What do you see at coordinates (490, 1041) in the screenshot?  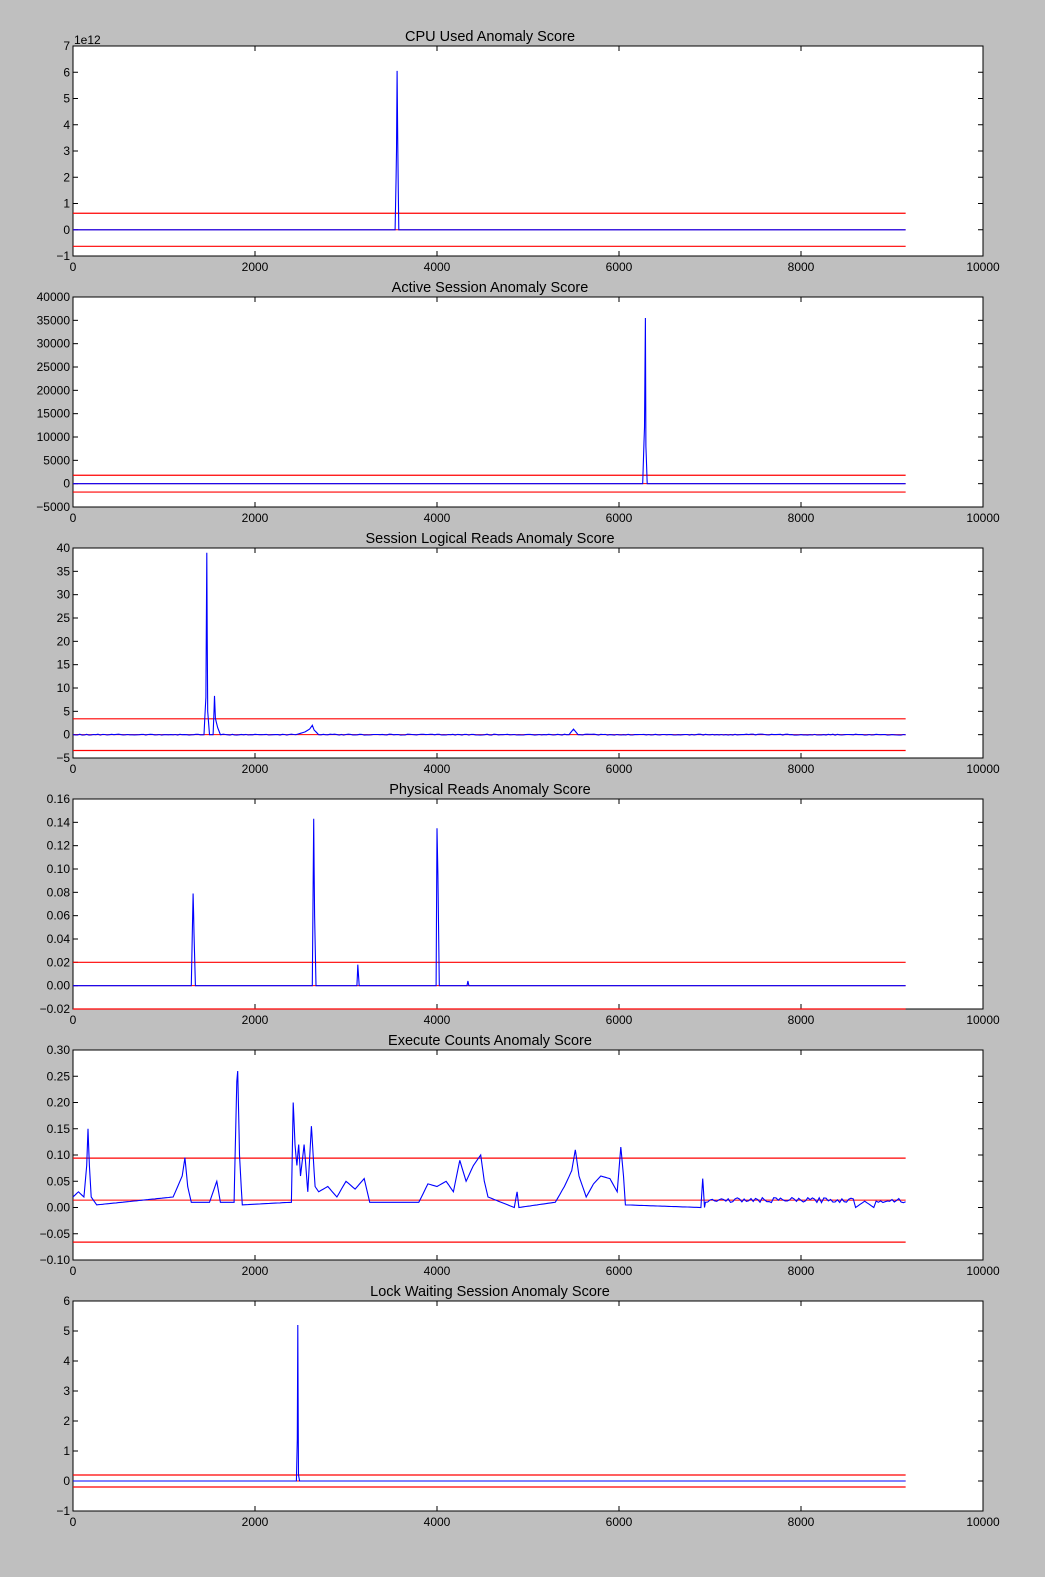 I see `chart-title: Execute Counts Anomaly Score` at bounding box center [490, 1041].